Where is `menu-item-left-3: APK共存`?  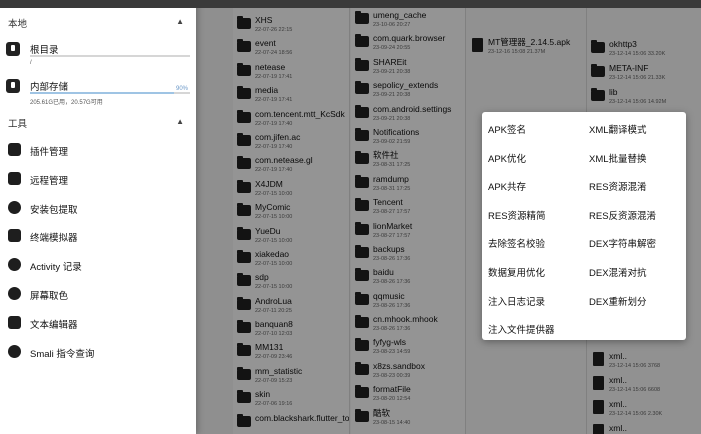 menu-item-left-3: APK共存 is located at coordinates (507, 186).